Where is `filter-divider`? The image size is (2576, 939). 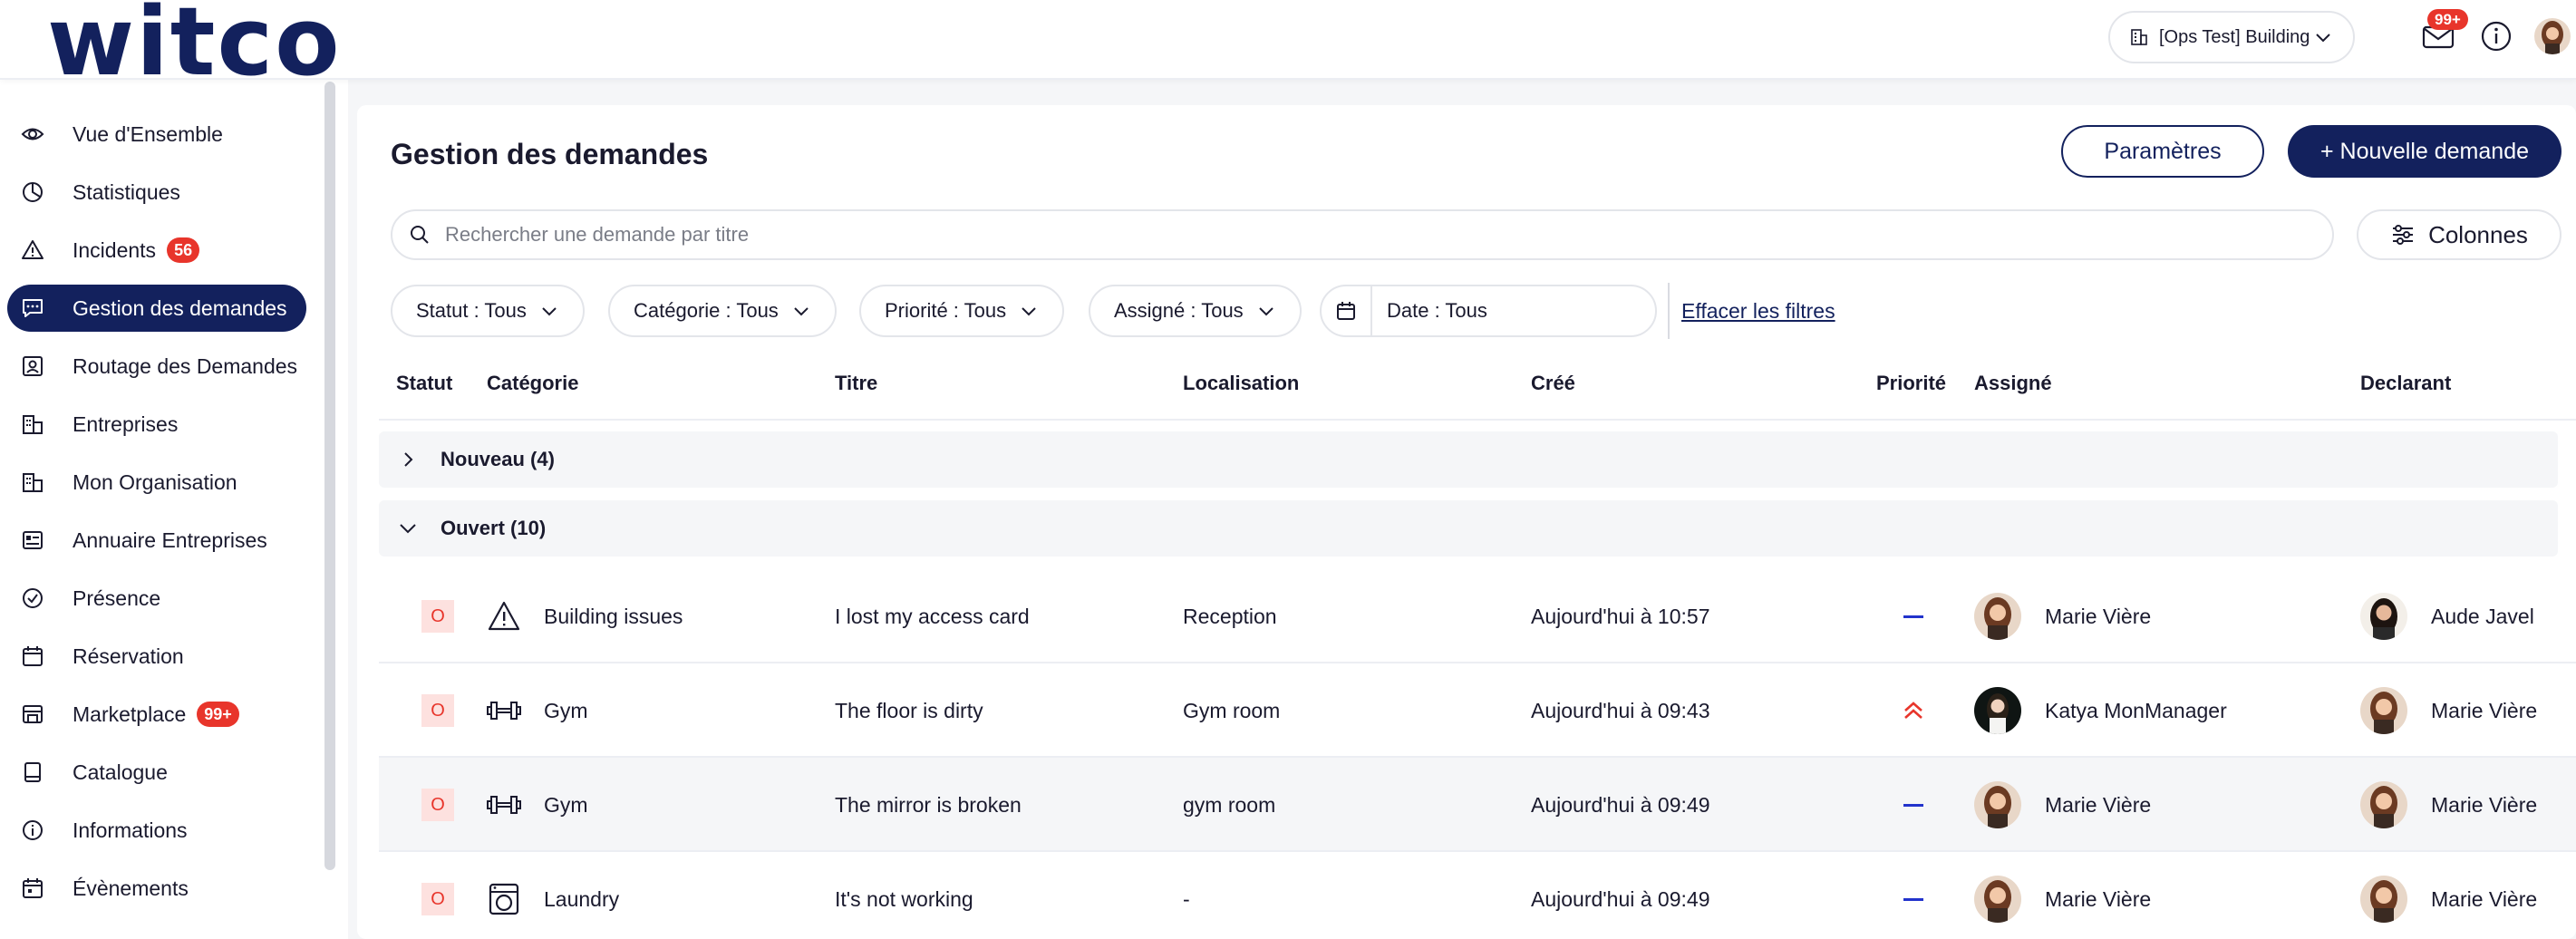 filter-divider is located at coordinates (1669, 311).